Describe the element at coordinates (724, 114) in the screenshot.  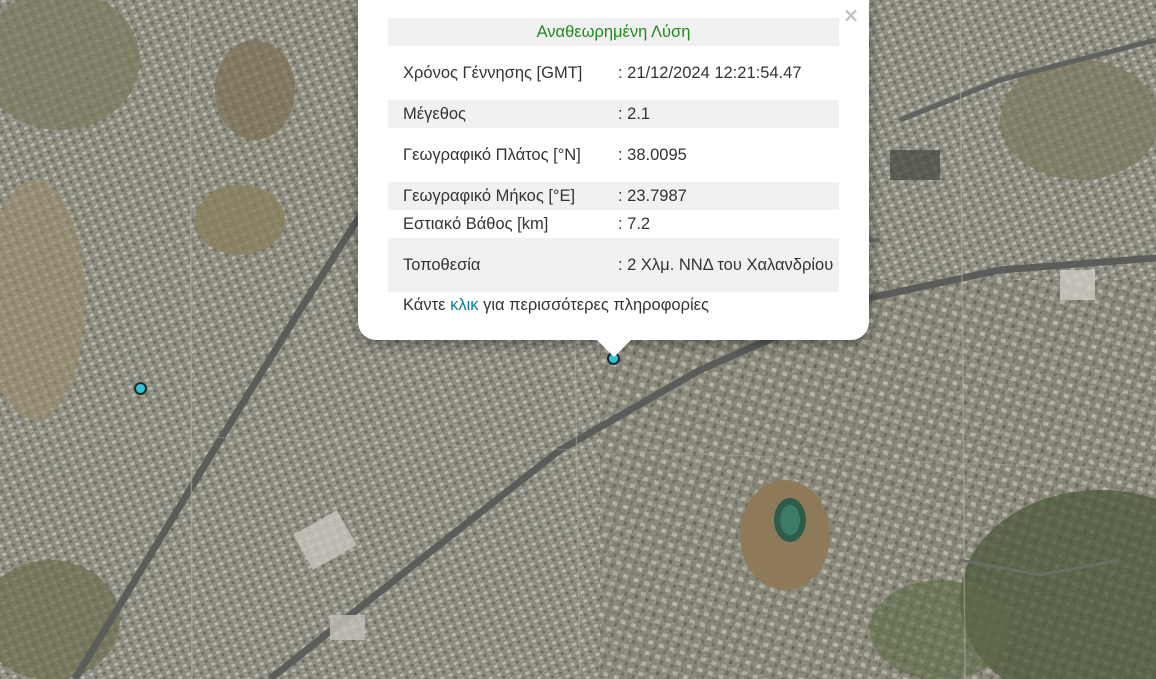
I see `magnitude-value: : 2.1` at that location.